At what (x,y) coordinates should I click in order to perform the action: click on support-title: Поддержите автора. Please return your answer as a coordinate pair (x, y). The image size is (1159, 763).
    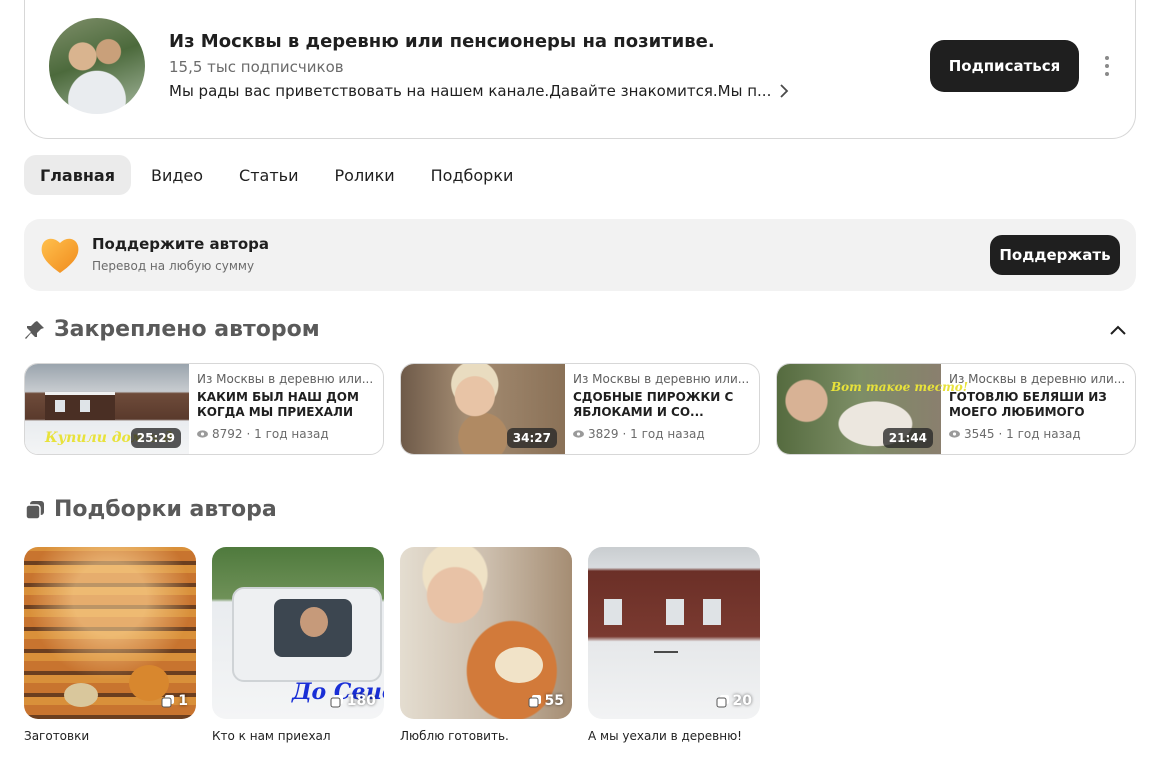
    Looking at the image, I should click on (180, 244).